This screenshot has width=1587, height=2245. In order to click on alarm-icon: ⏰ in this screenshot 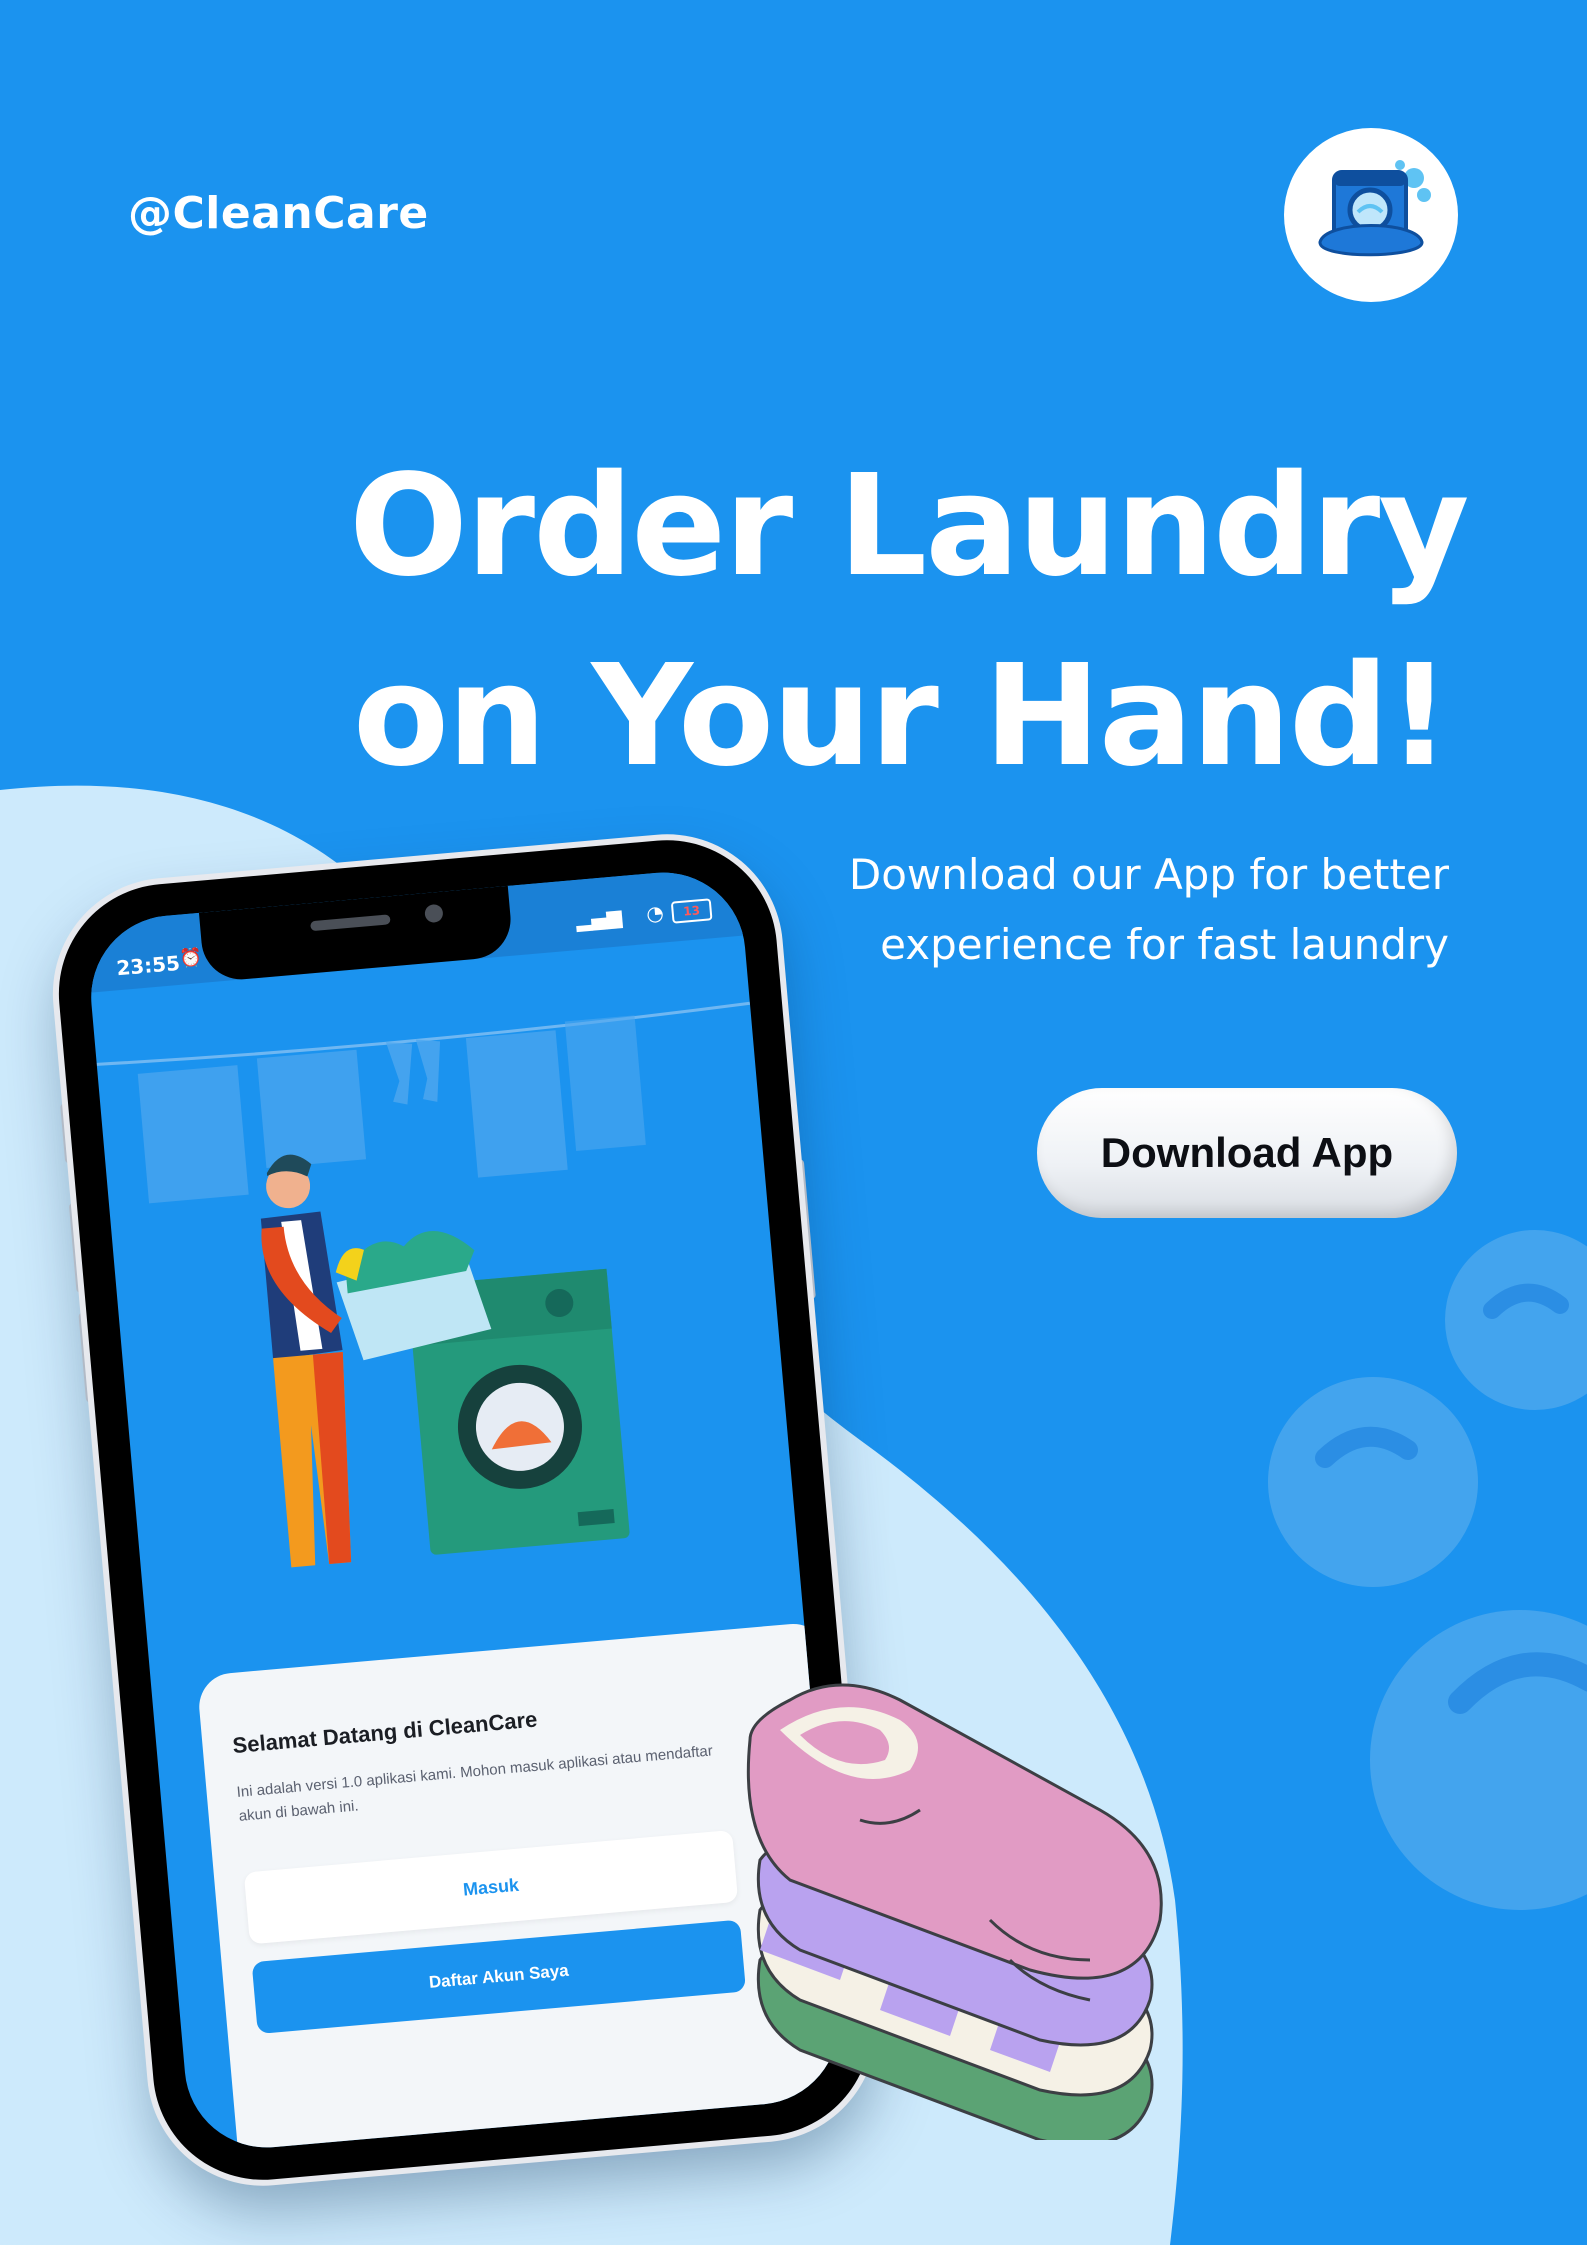, I will do `click(191, 958)`.